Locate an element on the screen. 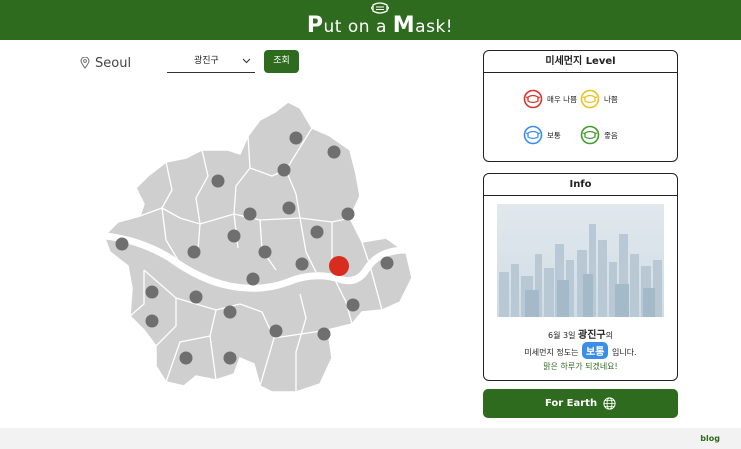 The height and width of the screenshot is (449, 741). info-date-line: 6월 3일 광진구의 is located at coordinates (580, 333).